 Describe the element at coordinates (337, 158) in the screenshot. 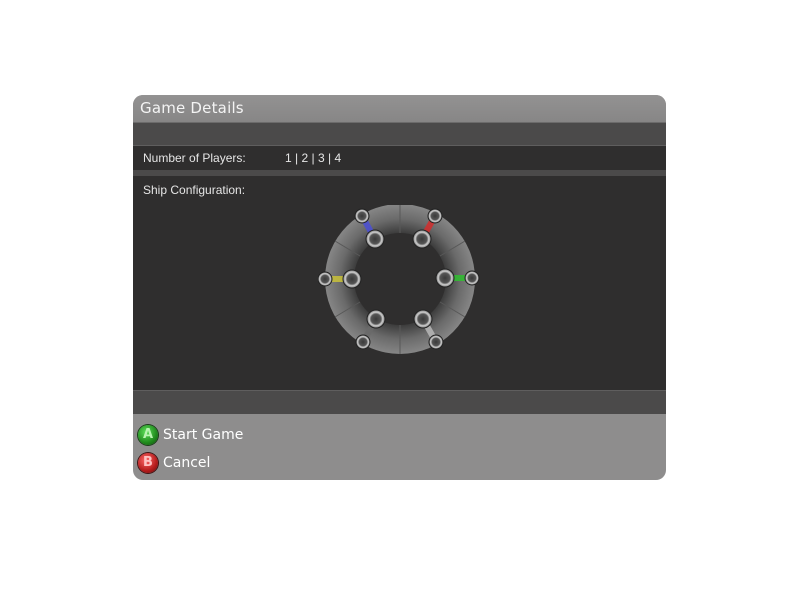

I see `player-count-option-4: 4` at that location.